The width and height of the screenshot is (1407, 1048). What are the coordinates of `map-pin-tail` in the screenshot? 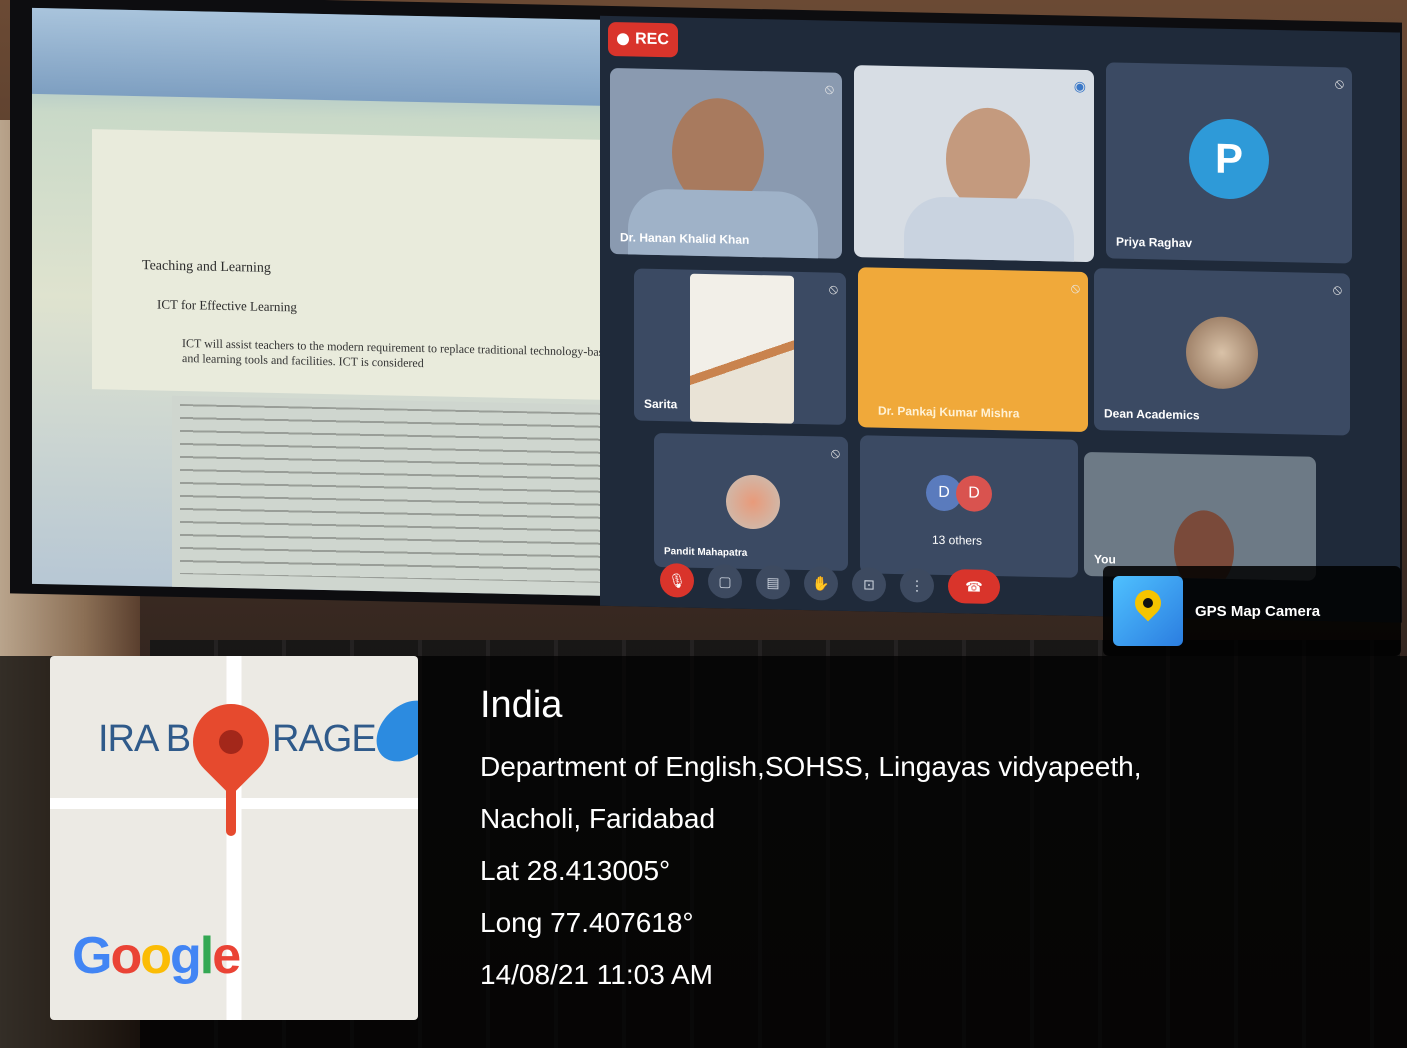 It's located at (231, 805).